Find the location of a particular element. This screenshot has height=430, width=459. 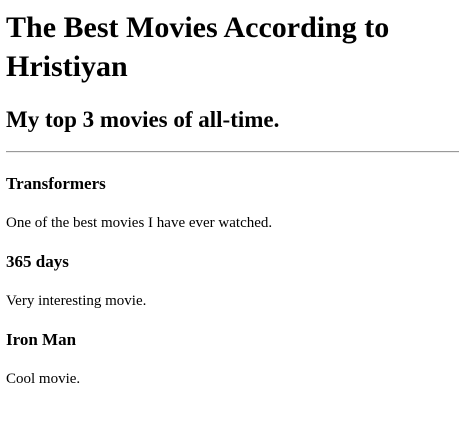

page-title: The Best Movies According to Hristiyan is located at coordinates (198, 47).